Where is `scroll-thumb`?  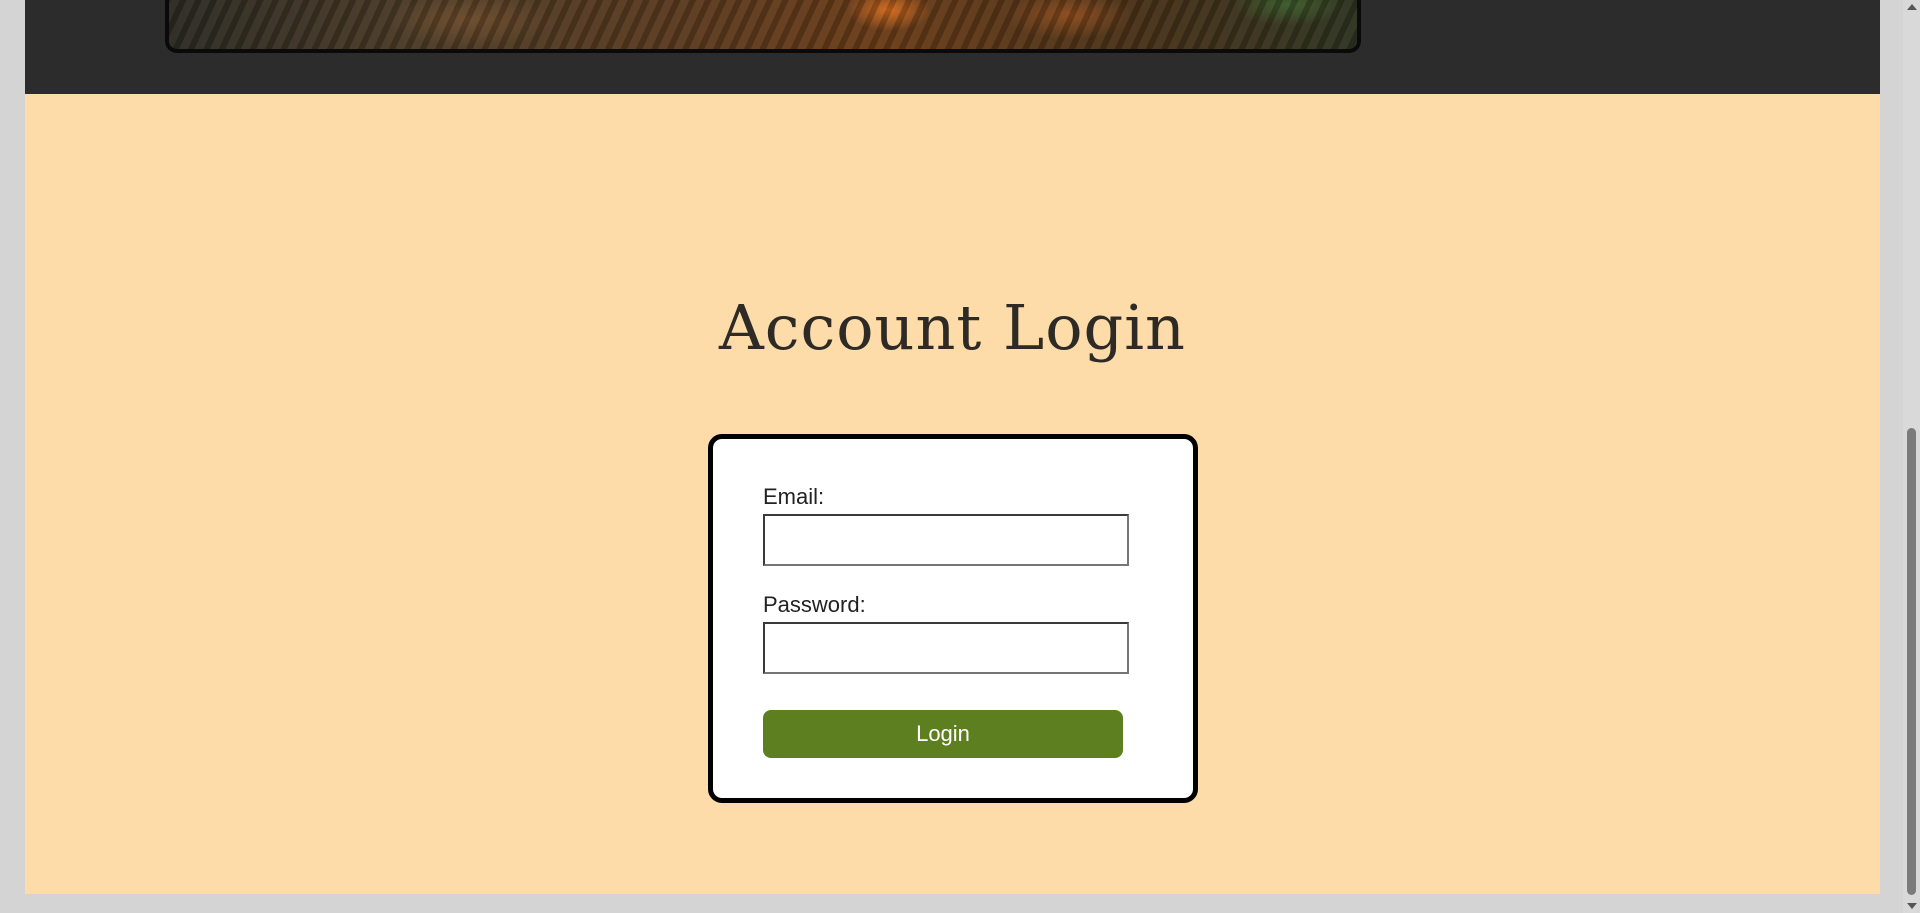
scroll-thumb is located at coordinates (1911, 661).